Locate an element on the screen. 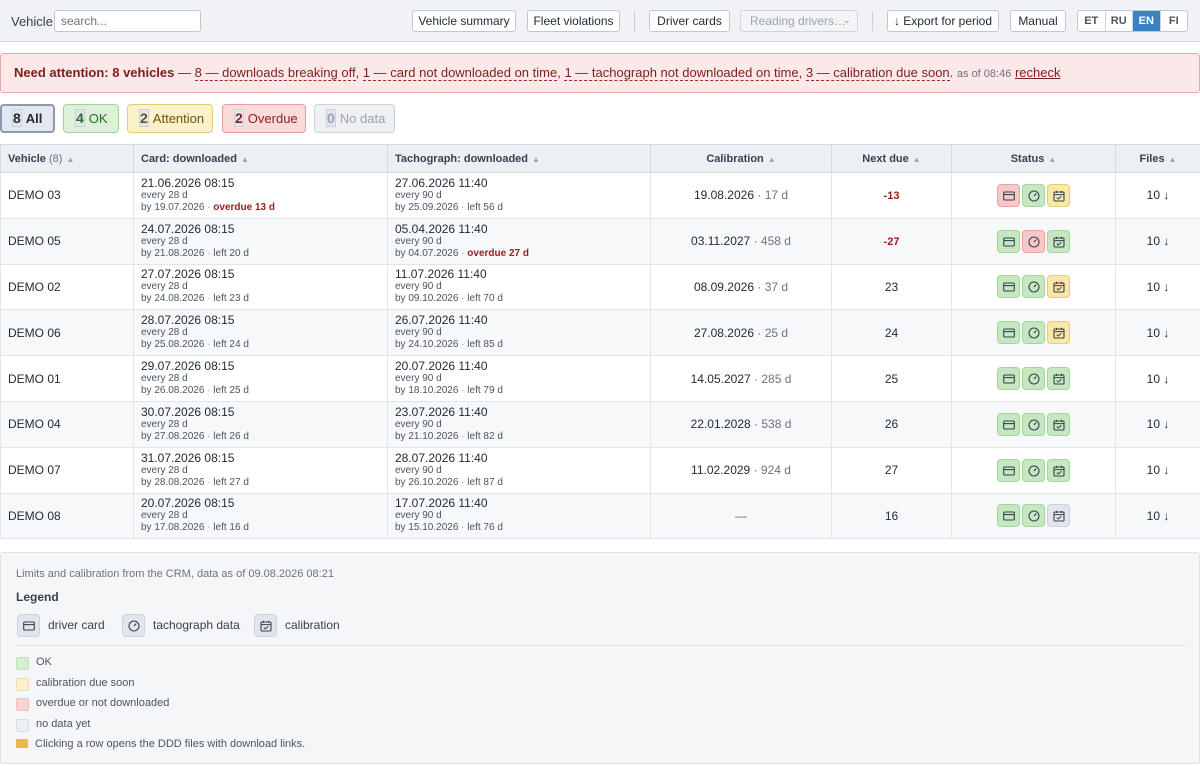 The width and height of the screenshot is (1200, 766). tacho-download-date: 17.07.2026 11:40 is located at coordinates (441, 503).